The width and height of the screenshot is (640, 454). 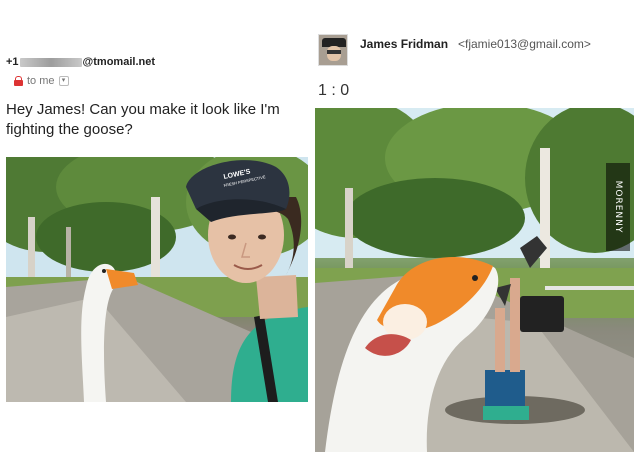 What do you see at coordinates (404, 44) in the screenshot?
I see `sender-name: James Fridman` at bounding box center [404, 44].